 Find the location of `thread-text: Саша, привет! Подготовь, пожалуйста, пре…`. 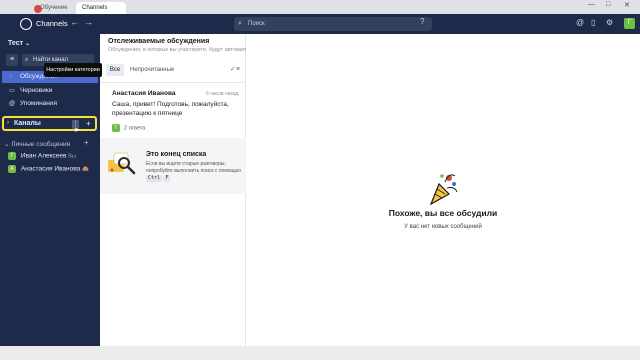

thread-text: Саша, привет! Подготовь, пожалуйста, пре… is located at coordinates (170, 109).